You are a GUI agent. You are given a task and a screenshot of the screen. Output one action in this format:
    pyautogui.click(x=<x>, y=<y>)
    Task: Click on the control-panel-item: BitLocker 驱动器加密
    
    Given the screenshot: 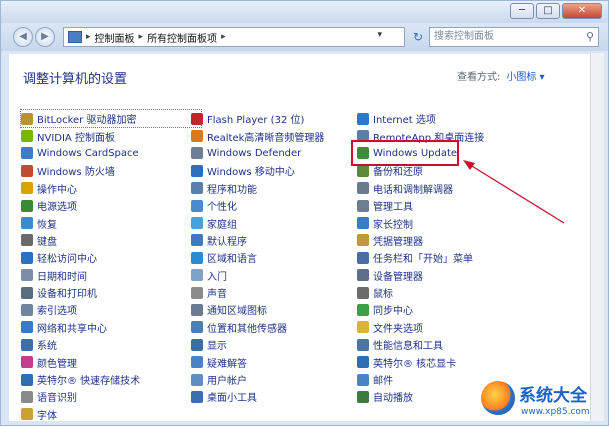 What is the action you would take?
    pyautogui.click(x=111, y=118)
    